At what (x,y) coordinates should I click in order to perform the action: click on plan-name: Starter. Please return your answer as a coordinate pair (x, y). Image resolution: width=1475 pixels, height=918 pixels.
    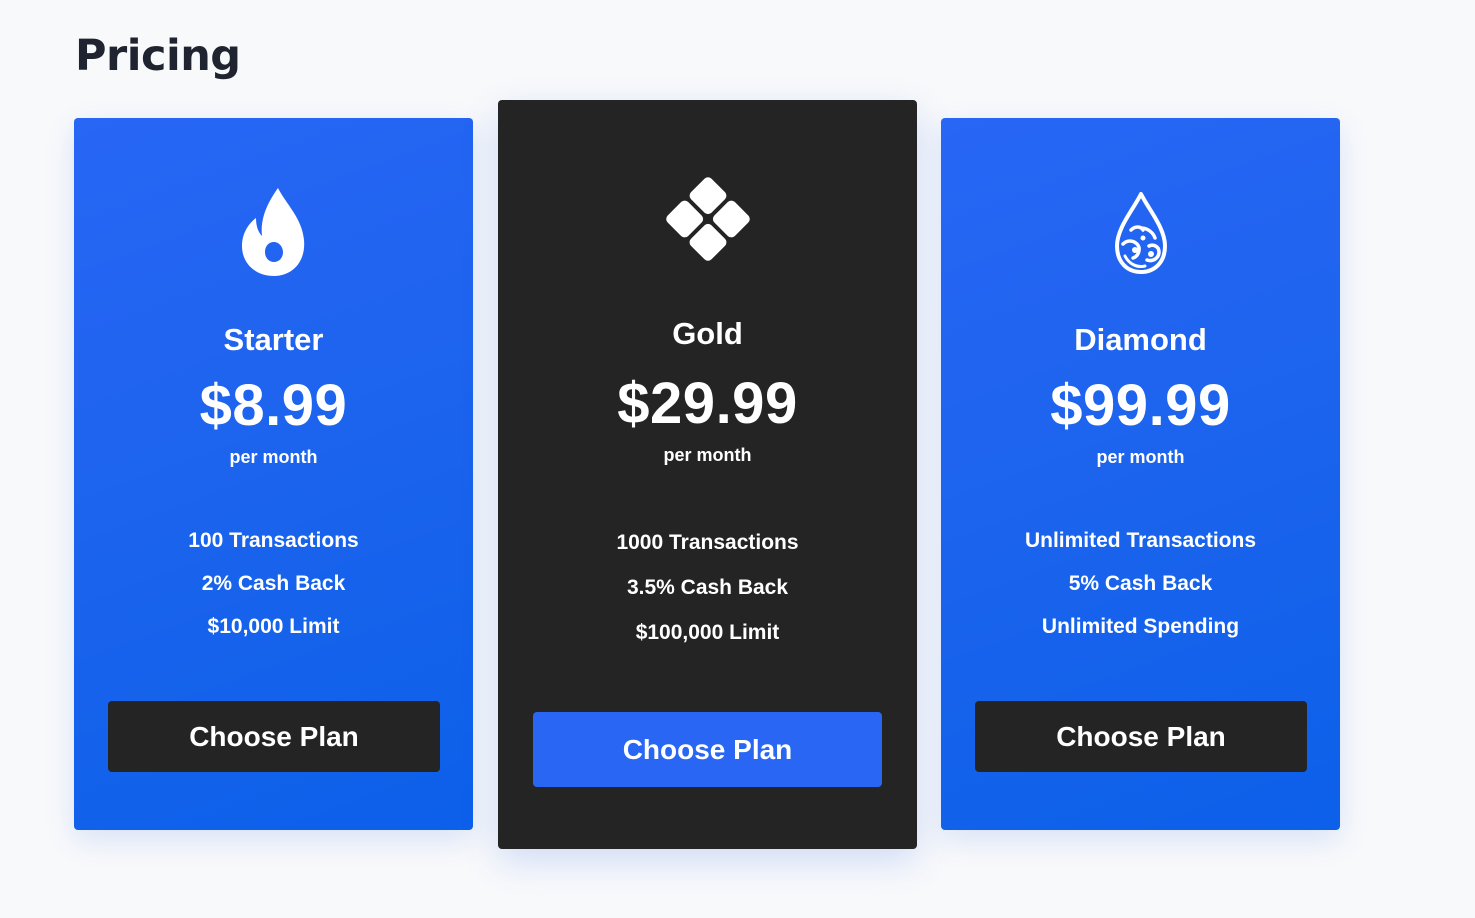
    Looking at the image, I should click on (273, 339).